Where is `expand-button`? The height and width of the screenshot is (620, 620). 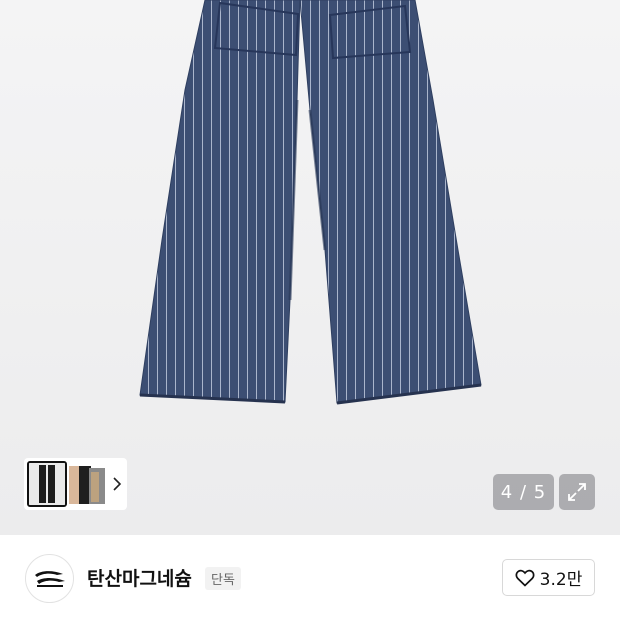 expand-button is located at coordinates (577, 492).